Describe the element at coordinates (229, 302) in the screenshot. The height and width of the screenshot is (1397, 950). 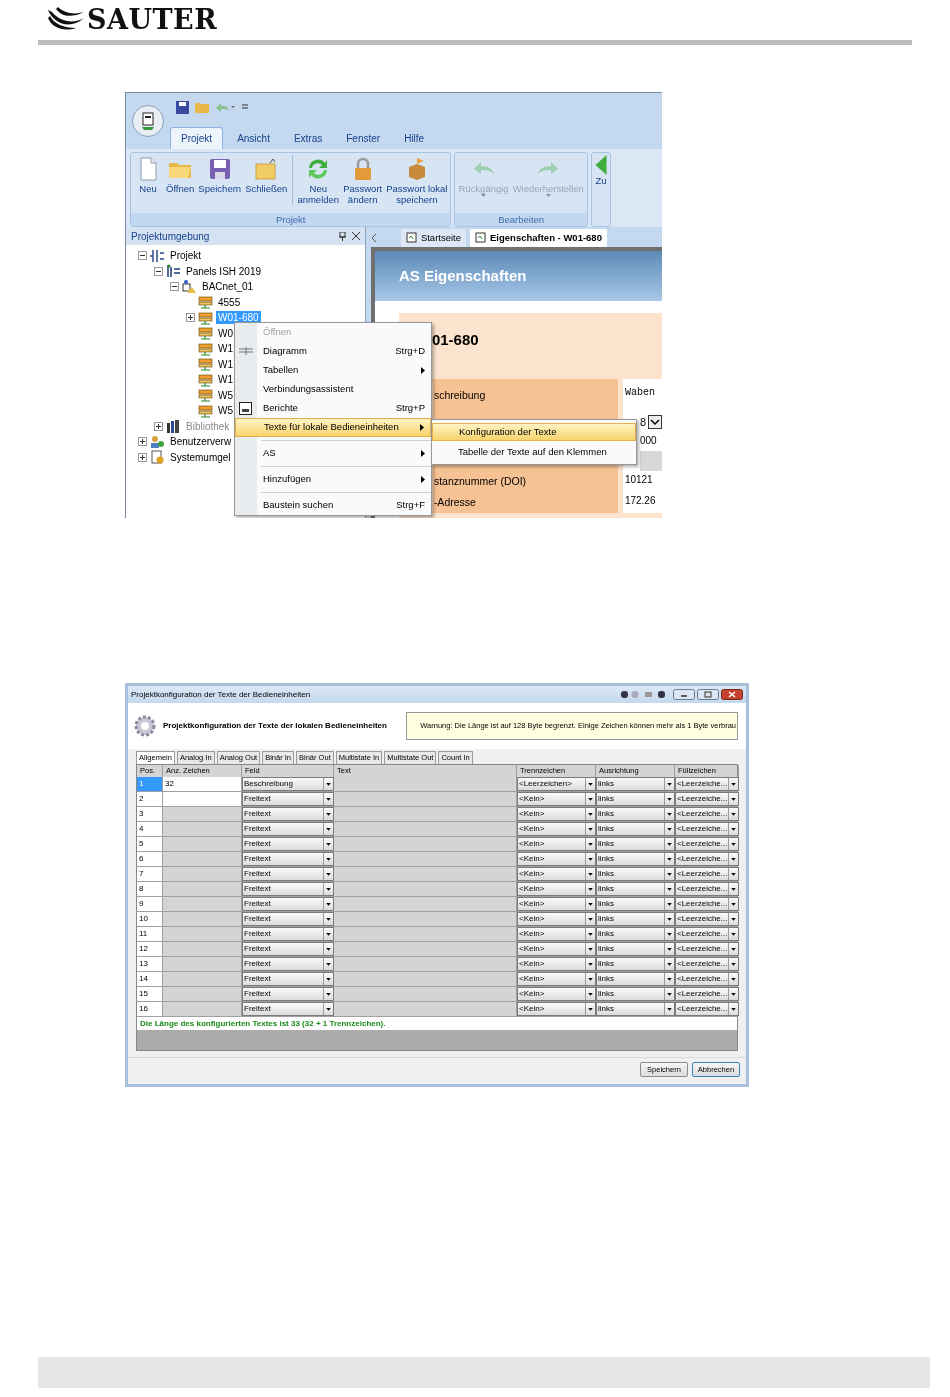
I see `tree-item: 4555` at that location.